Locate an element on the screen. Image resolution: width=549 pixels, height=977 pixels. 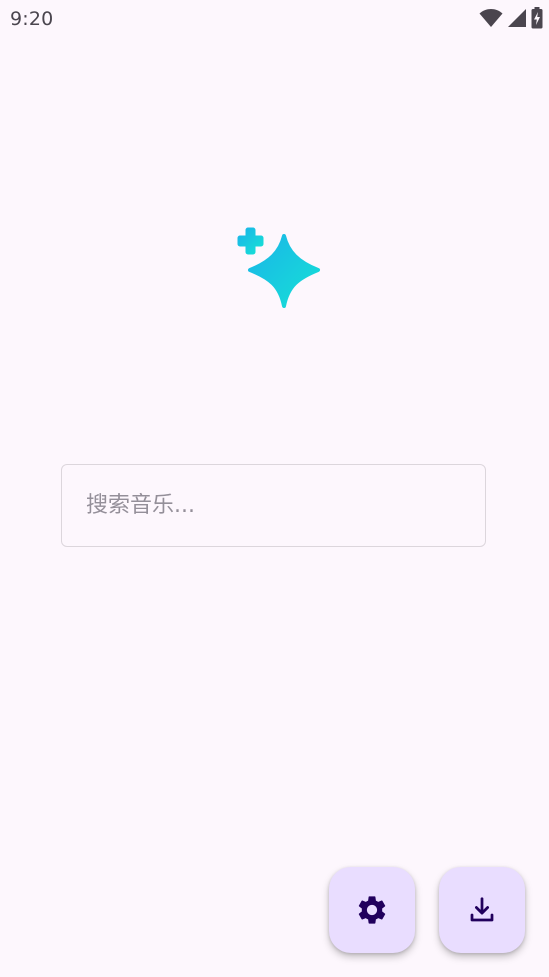
status-icons is located at coordinates (511, 18).